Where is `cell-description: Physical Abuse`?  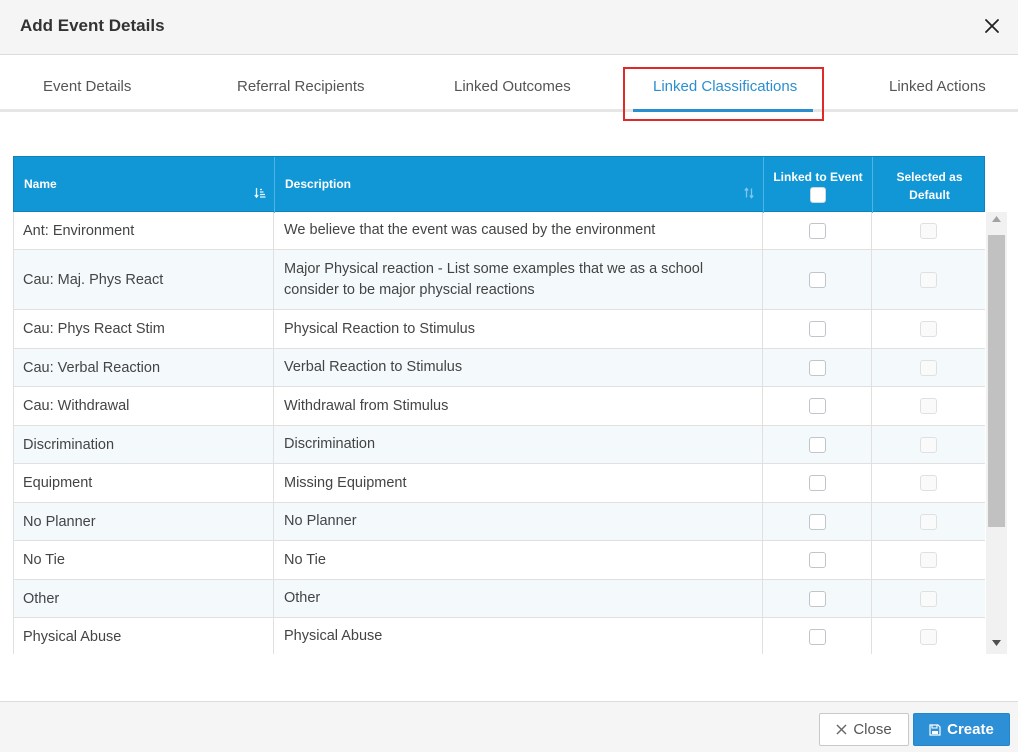
cell-description: Physical Abuse is located at coordinates (518, 636).